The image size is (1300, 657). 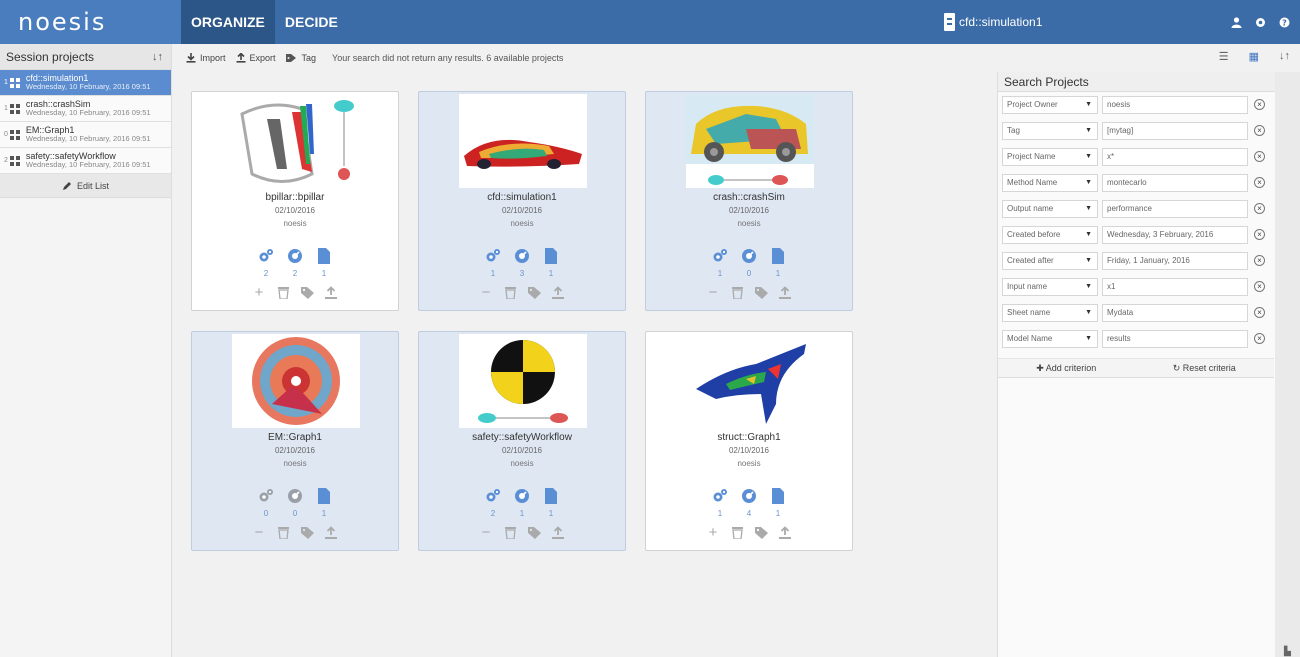 What do you see at coordinates (1050, 235) in the screenshot?
I see `criterion-field-select: Created before ▼` at bounding box center [1050, 235].